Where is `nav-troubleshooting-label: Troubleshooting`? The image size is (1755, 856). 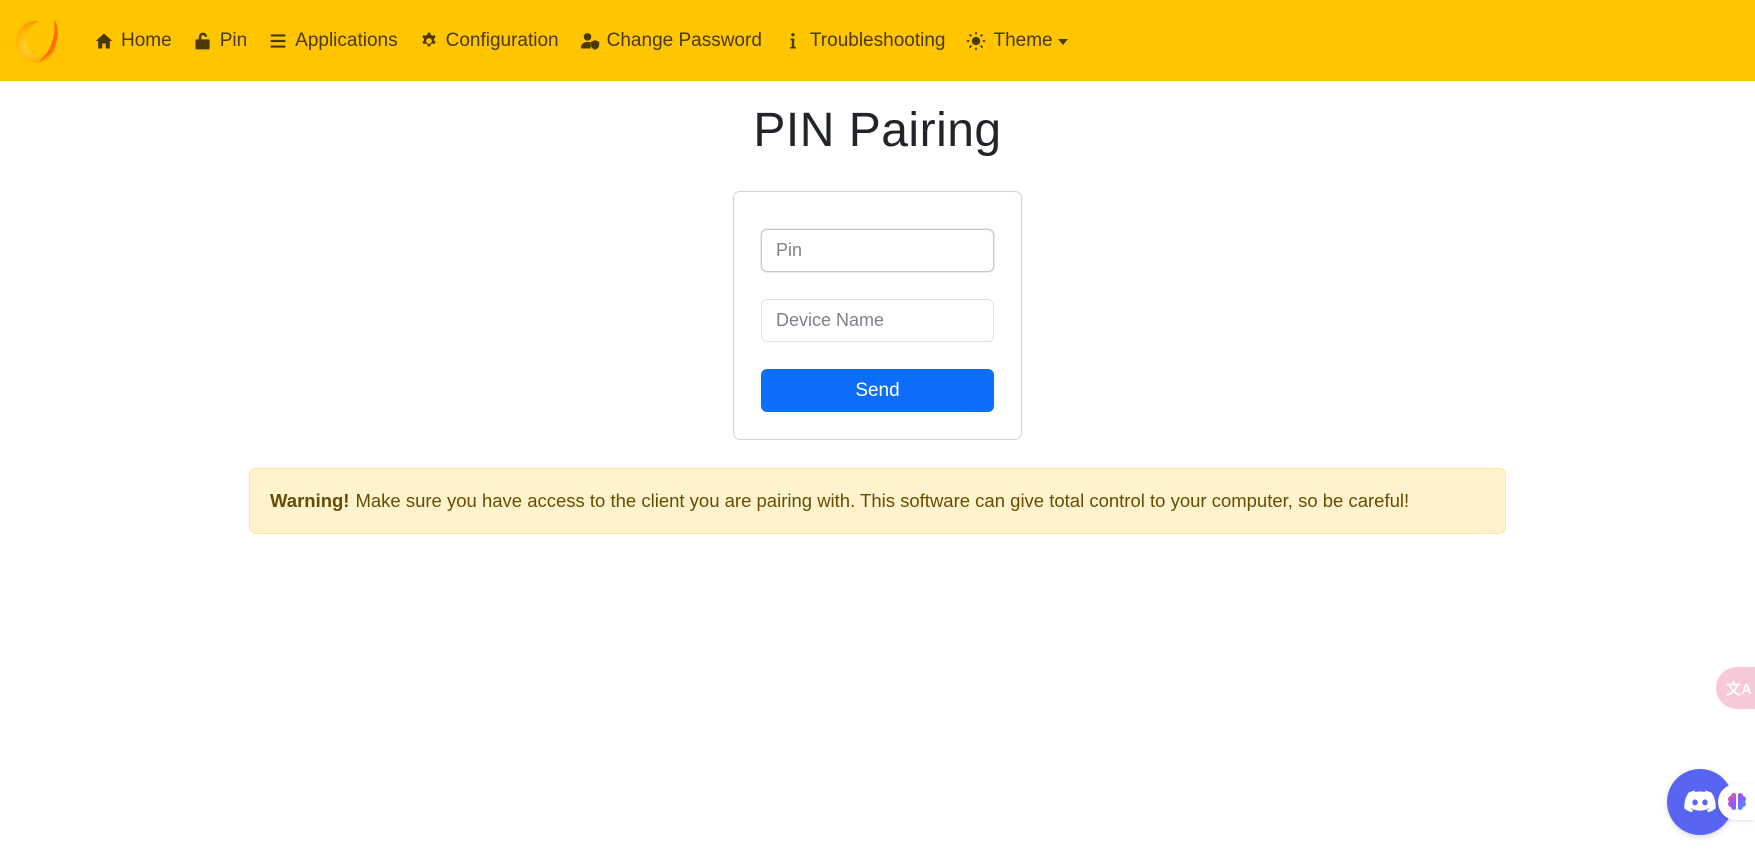 nav-troubleshooting-label: Troubleshooting is located at coordinates (877, 40).